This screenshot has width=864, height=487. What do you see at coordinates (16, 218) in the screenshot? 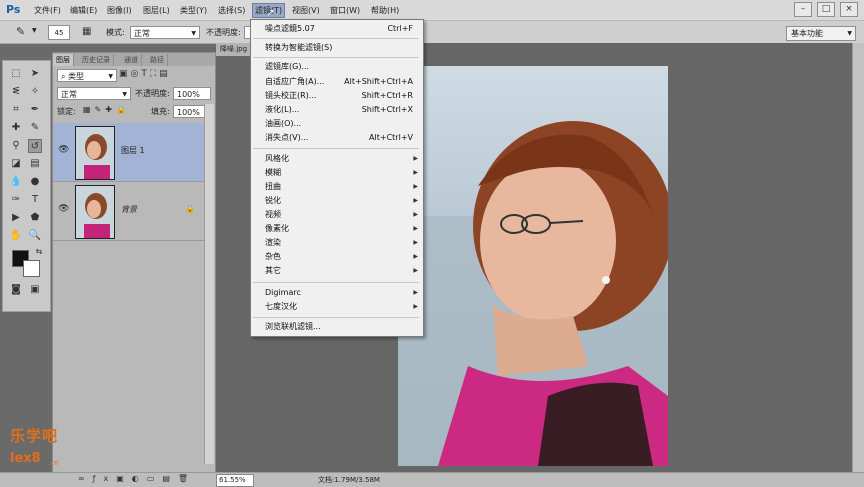
I see `path-selection-icon: ▶` at bounding box center [16, 218].